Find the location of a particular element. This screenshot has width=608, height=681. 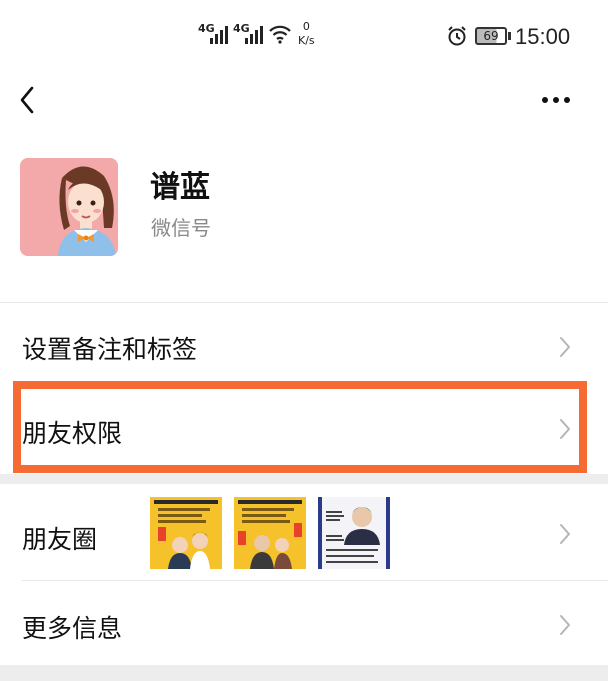

back-button is located at coordinates (30, 100).